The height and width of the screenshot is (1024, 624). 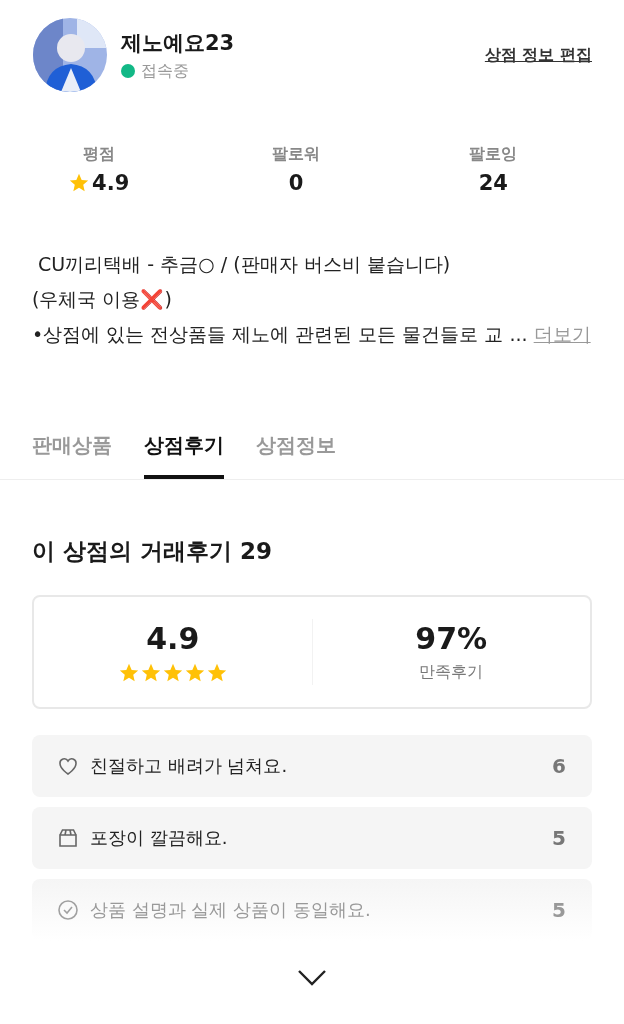 I want to click on stat-label: 팔로잉, so click(x=493, y=154).